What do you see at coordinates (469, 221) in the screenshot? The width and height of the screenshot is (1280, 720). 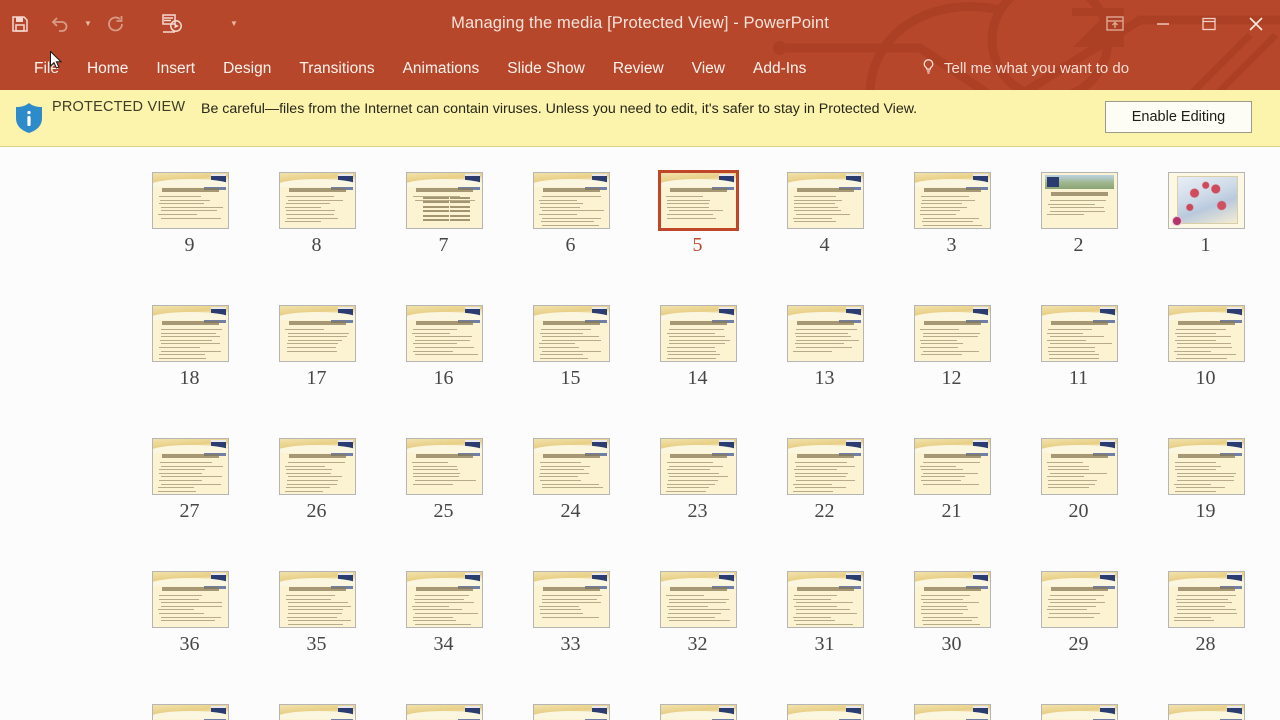 I see `slide-thumbnail-7: 7` at bounding box center [469, 221].